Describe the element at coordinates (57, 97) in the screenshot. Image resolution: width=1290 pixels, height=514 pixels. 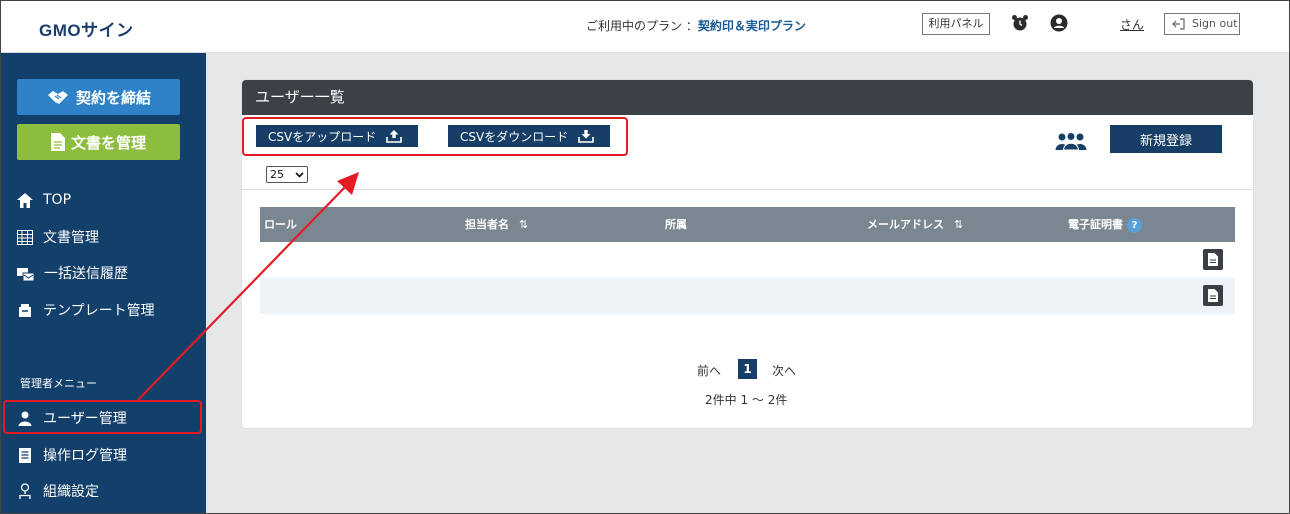
I see `handshake-icon` at that location.